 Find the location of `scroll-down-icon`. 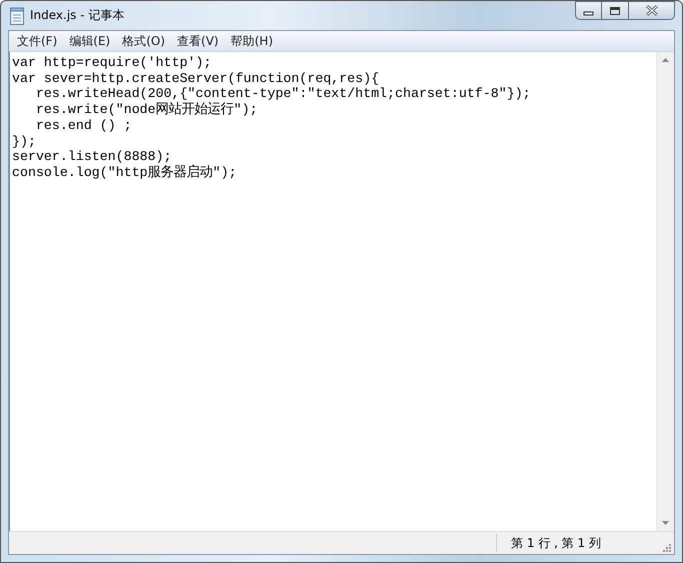

scroll-down-icon is located at coordinates (665, 523).